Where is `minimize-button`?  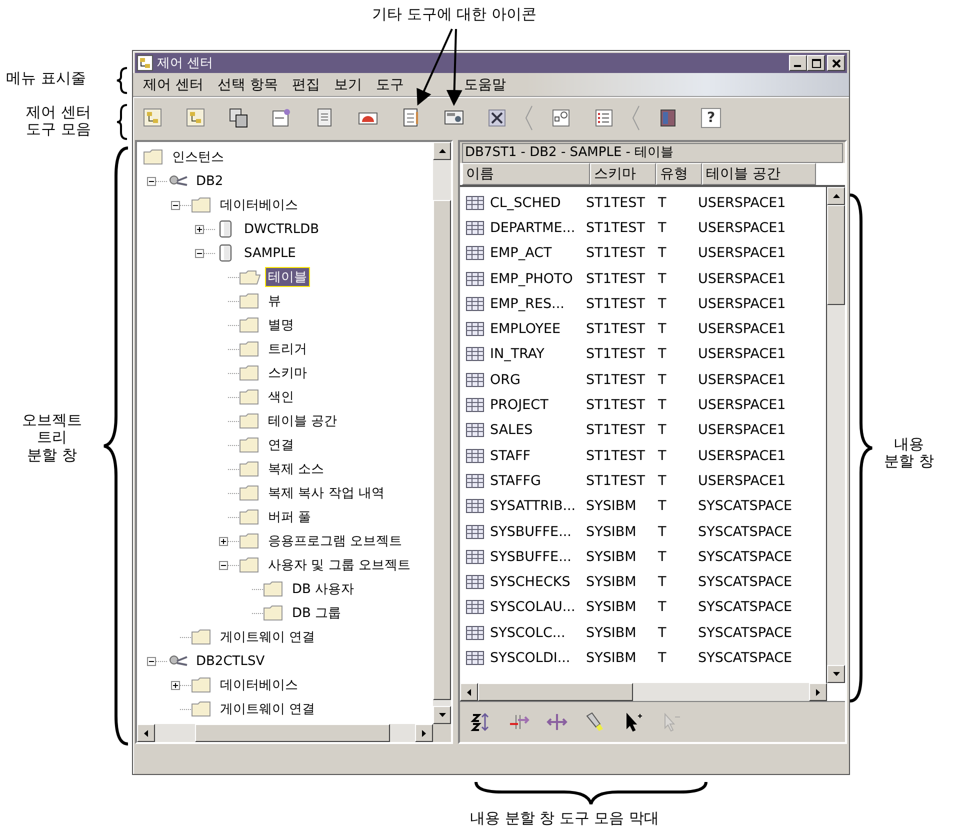
minimize-button is located at coordinates (798, 63).